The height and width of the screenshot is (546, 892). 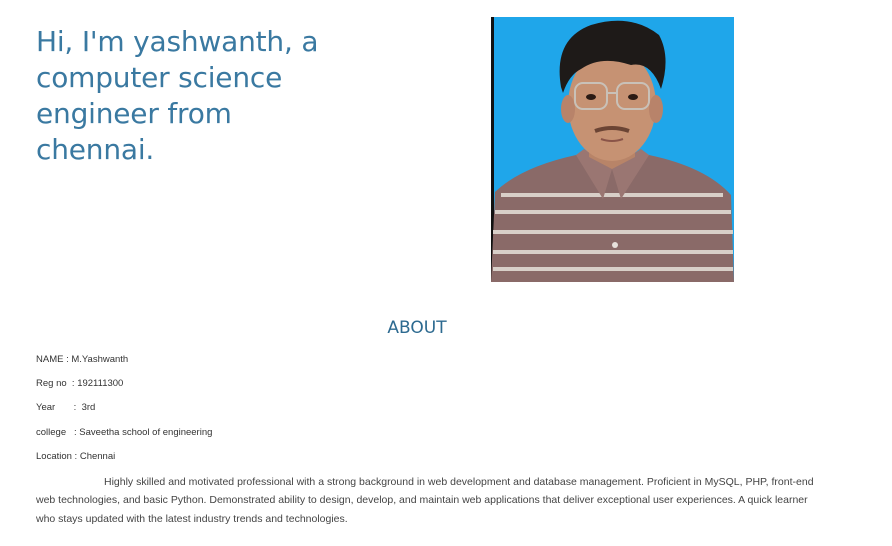 What do you see at coordinates (612, 149) in the screenshot?
I see `profile-photo` at bounding box center [612, 149].